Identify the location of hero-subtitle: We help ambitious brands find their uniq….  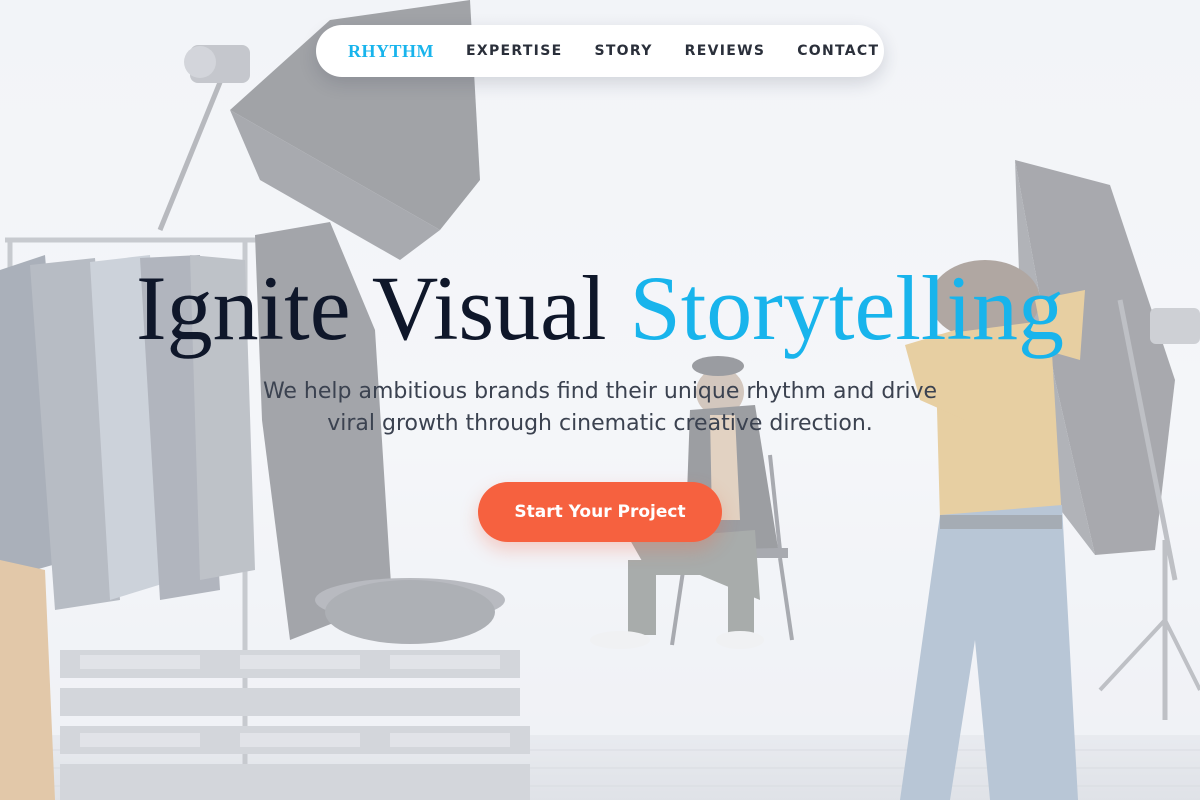
(600, 407).